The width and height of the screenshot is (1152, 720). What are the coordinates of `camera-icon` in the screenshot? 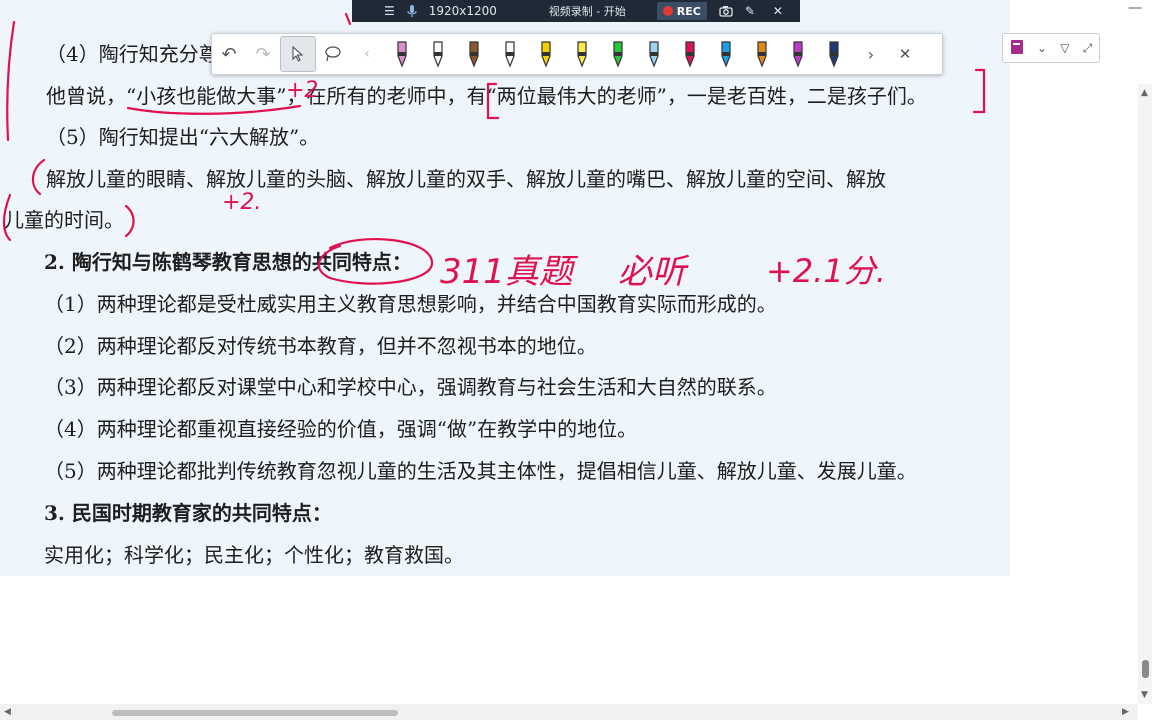 It's located at (726, 11).